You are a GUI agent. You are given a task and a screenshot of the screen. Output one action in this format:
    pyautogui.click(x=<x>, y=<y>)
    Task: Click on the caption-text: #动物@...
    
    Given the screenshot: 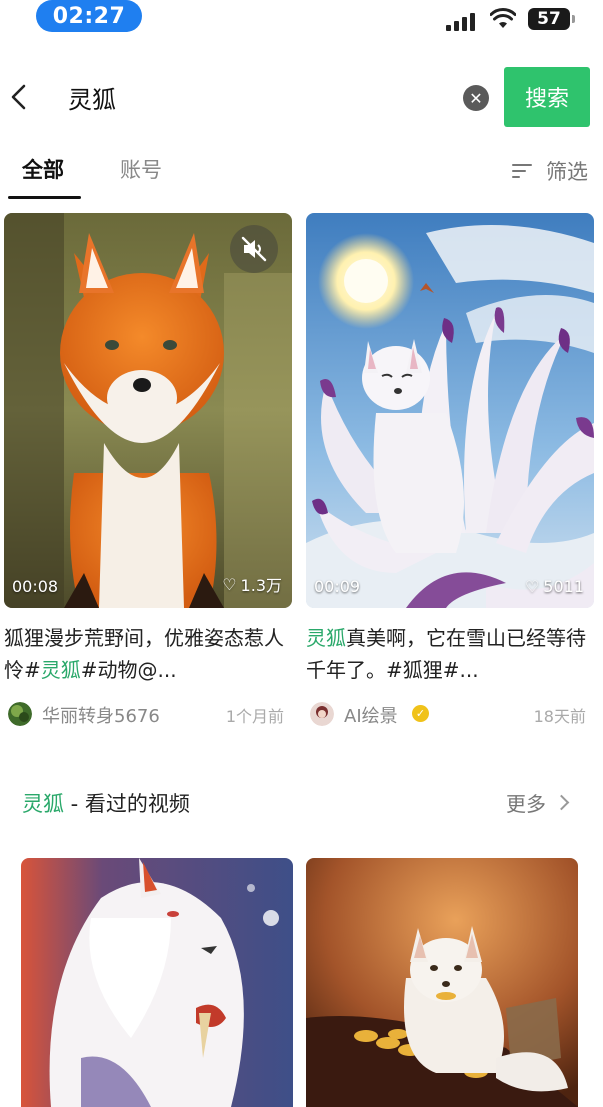 What is the action you would take?
    pyautogui.click(x=128, y=670)
    